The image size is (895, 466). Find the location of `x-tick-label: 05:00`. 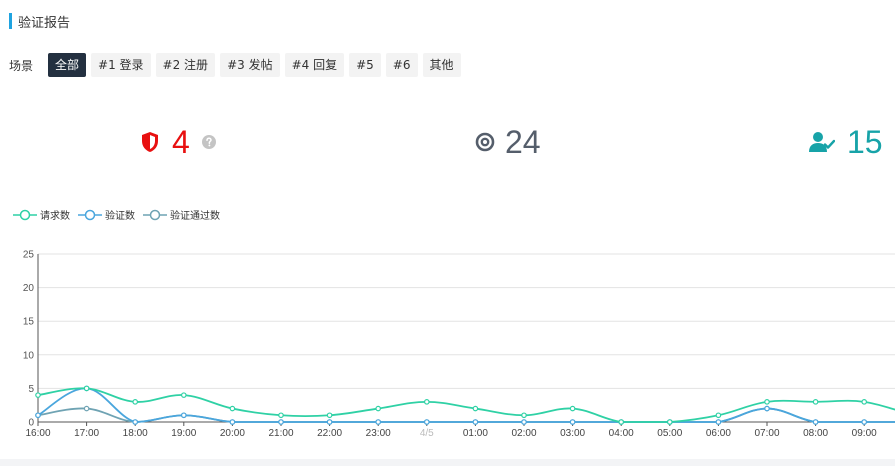

x-tick-label: 05:00 is located at coordinates (669, 433).